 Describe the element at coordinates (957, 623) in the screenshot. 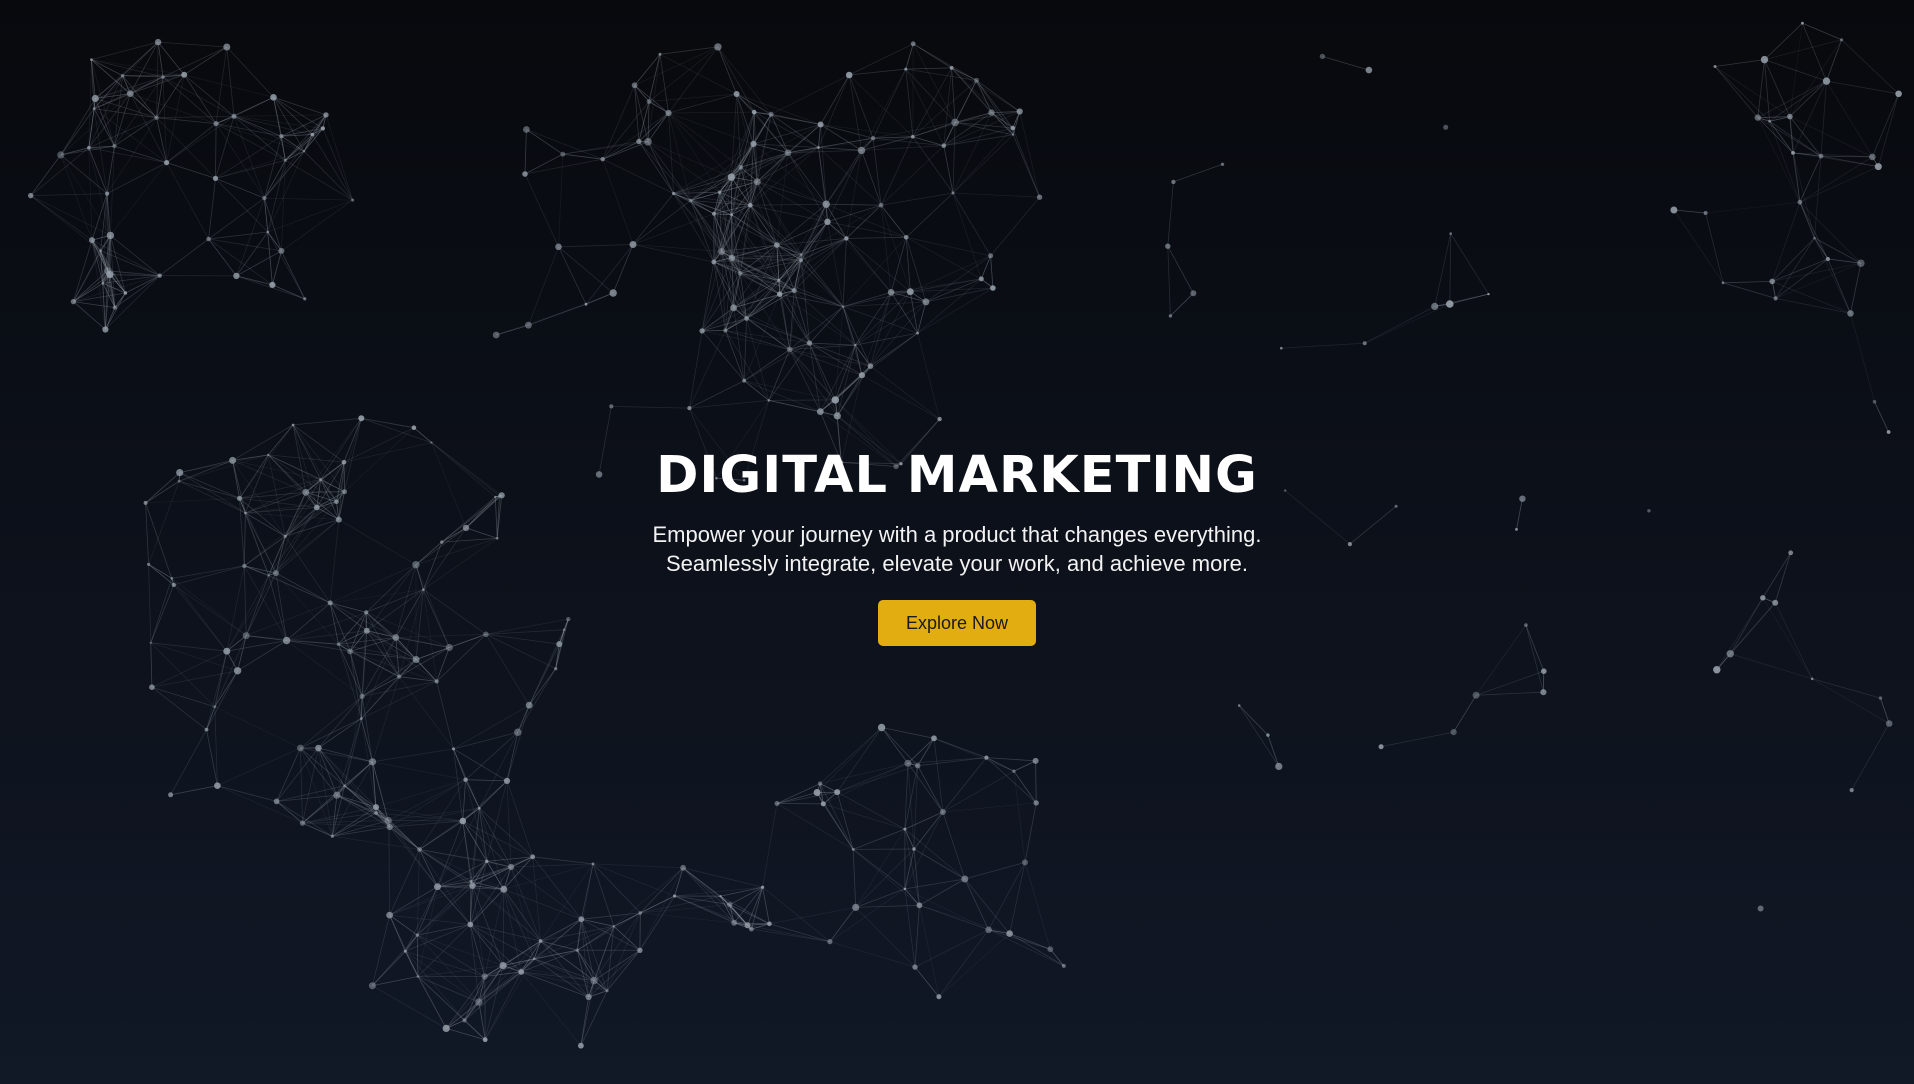

I see `explore-now-button: Explore Now` at that location.